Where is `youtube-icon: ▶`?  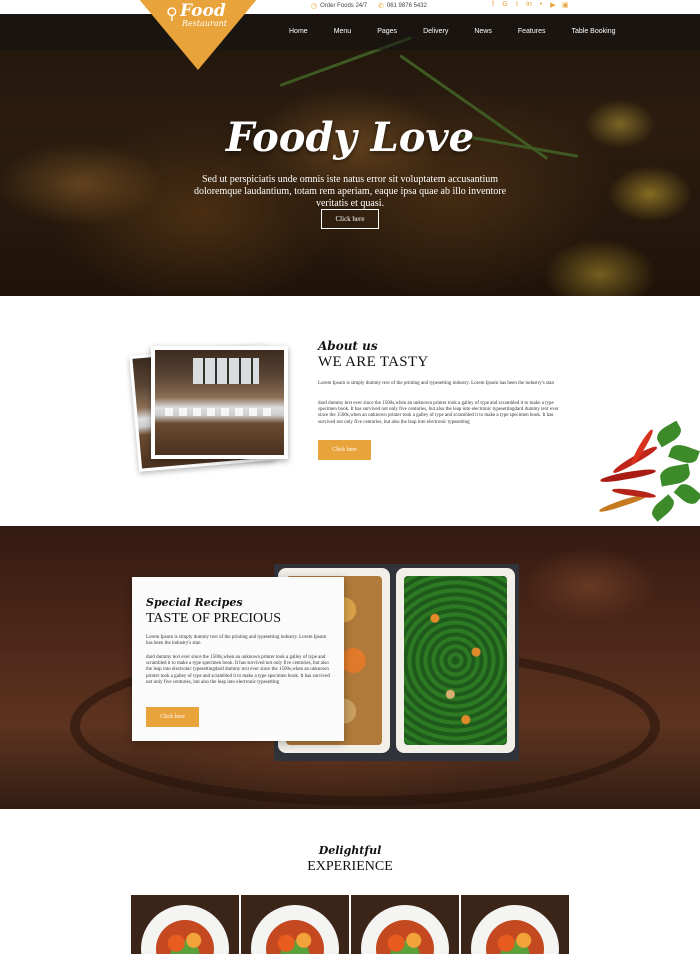 youtube-icon: ▶ is located at coordinates (553, 5).